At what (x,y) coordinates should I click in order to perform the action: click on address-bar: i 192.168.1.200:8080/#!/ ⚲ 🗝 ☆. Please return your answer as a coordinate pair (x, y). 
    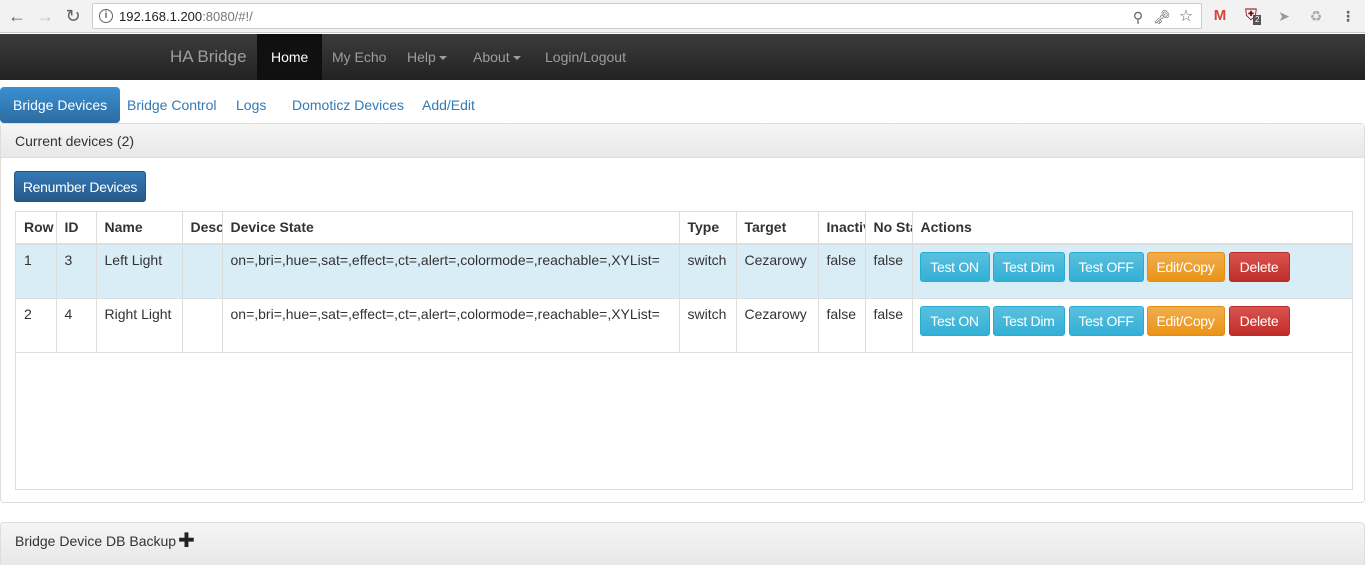
    Looking at the image, I should click on (647, 16).